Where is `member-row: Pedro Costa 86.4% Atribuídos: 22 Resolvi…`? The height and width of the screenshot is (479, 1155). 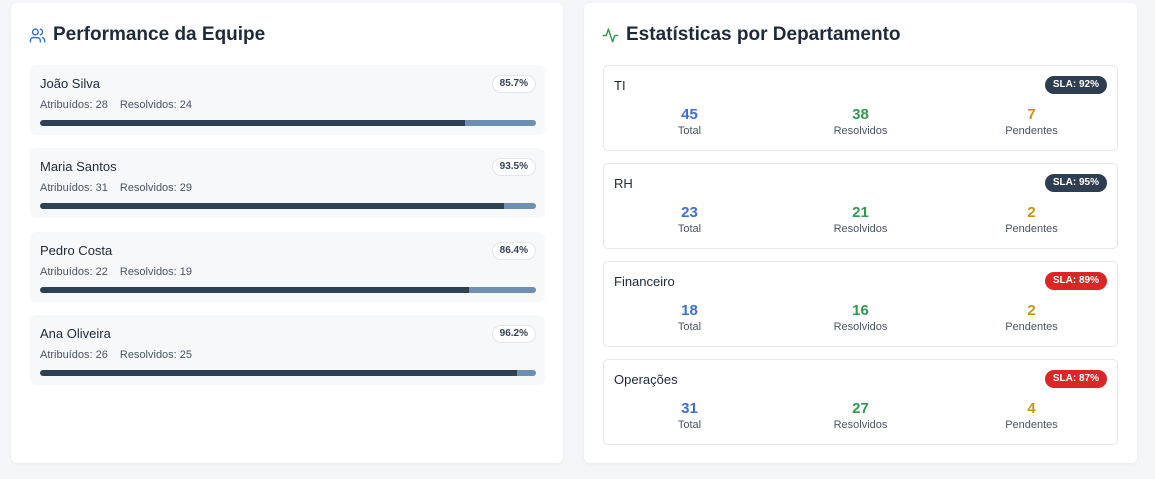
member-row: Pedro Costa 86.4% Atribuídos: 22 Resolvi… is located at coordinates (287, 267).